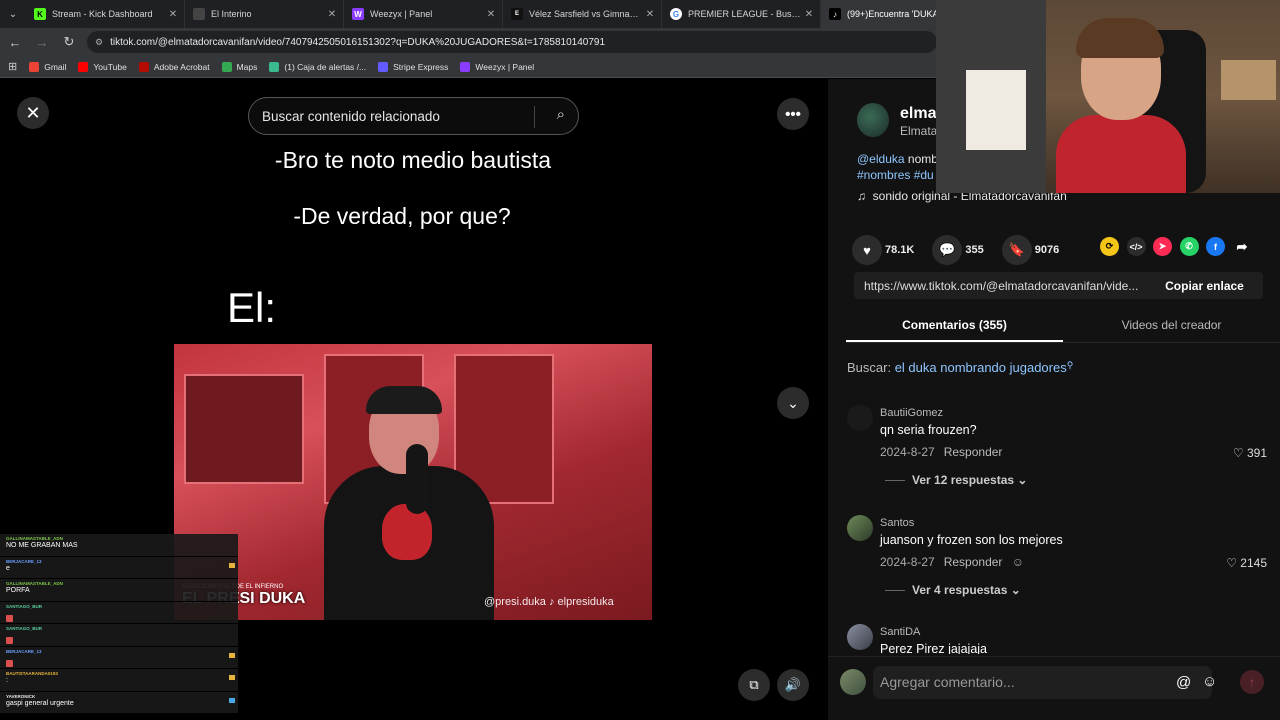  What do you see at coordinates (47, 66) in the screenshot?
I see `bookmark-gmail: Gmail` at bounding box center [47, 66].